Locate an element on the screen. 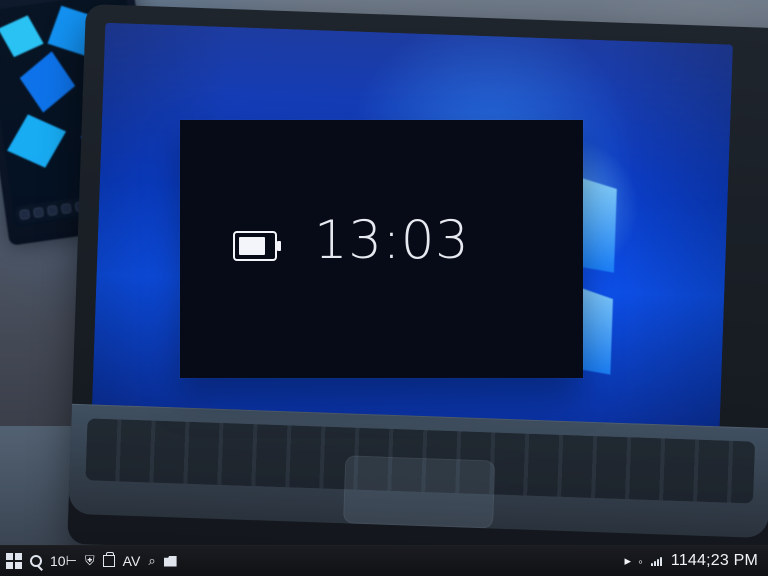 This screenshot has width=768, height=576. signal-icon is located at coordinates (657, 561).